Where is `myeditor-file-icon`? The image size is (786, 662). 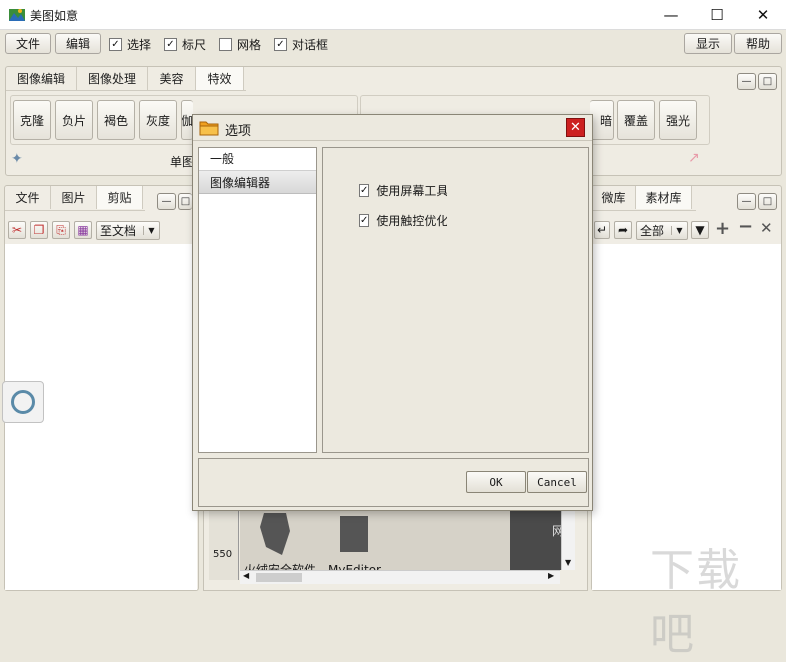
myeditor-file-icon is located at coordinates (354, 534).